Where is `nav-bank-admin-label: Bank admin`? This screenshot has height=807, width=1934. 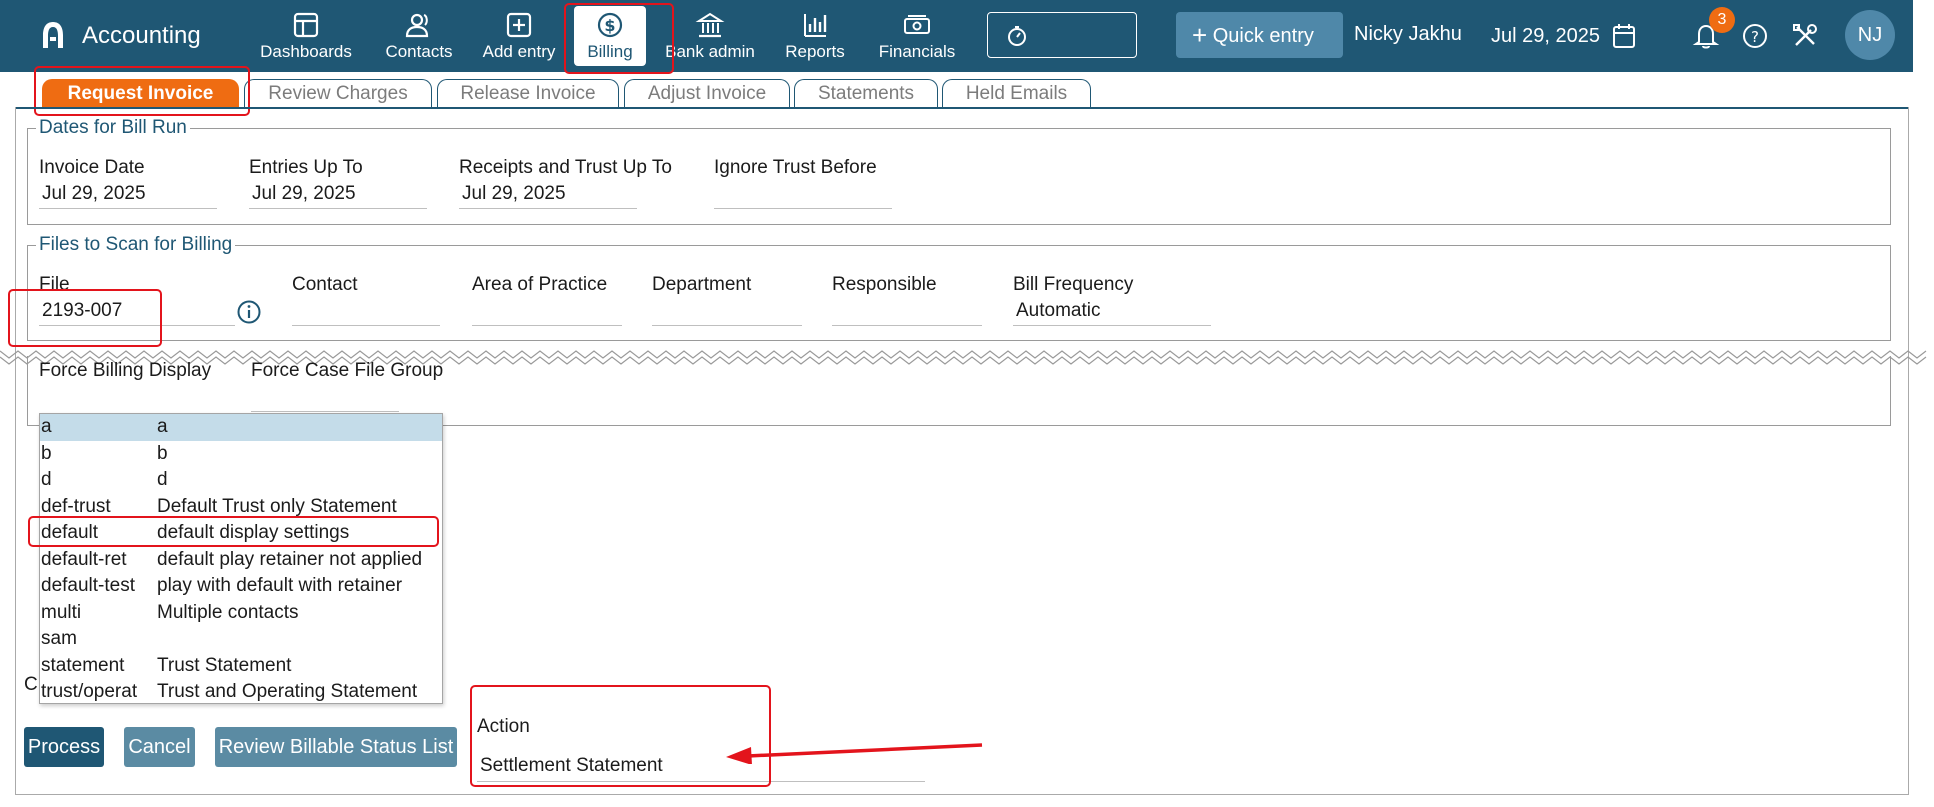 nav-bank-admin-label: Bank admin is located at coordinates (710, 51).